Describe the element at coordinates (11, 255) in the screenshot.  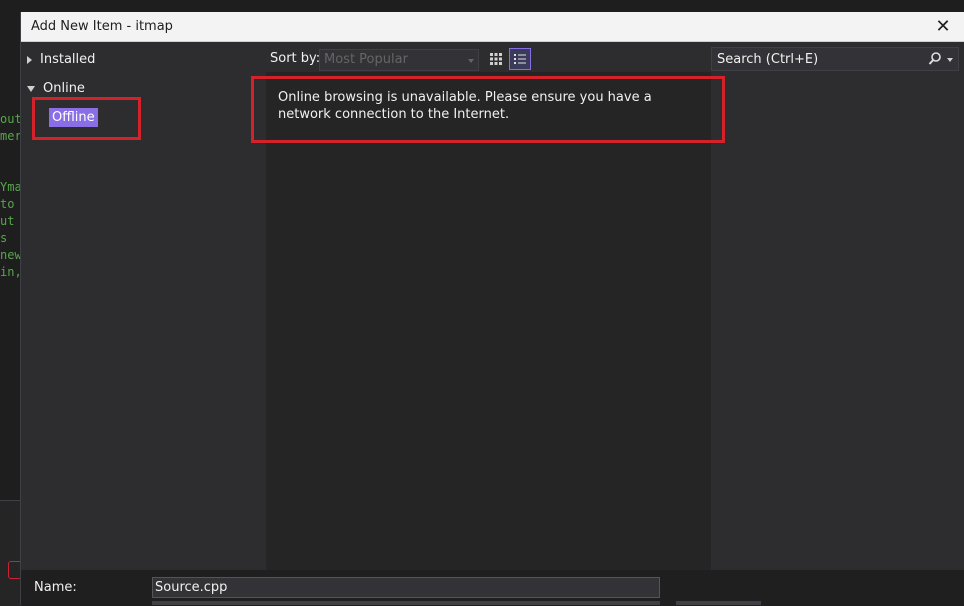
I see `code-line: new` at that location.